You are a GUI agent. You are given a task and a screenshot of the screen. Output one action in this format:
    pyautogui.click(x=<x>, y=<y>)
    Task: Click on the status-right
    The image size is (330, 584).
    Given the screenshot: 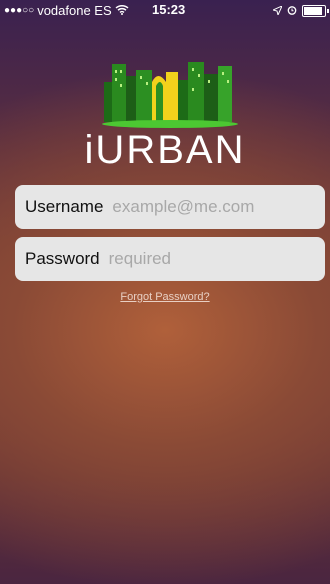 What is the action you would take?
    pyautogui.click(x=300, y=10)
    